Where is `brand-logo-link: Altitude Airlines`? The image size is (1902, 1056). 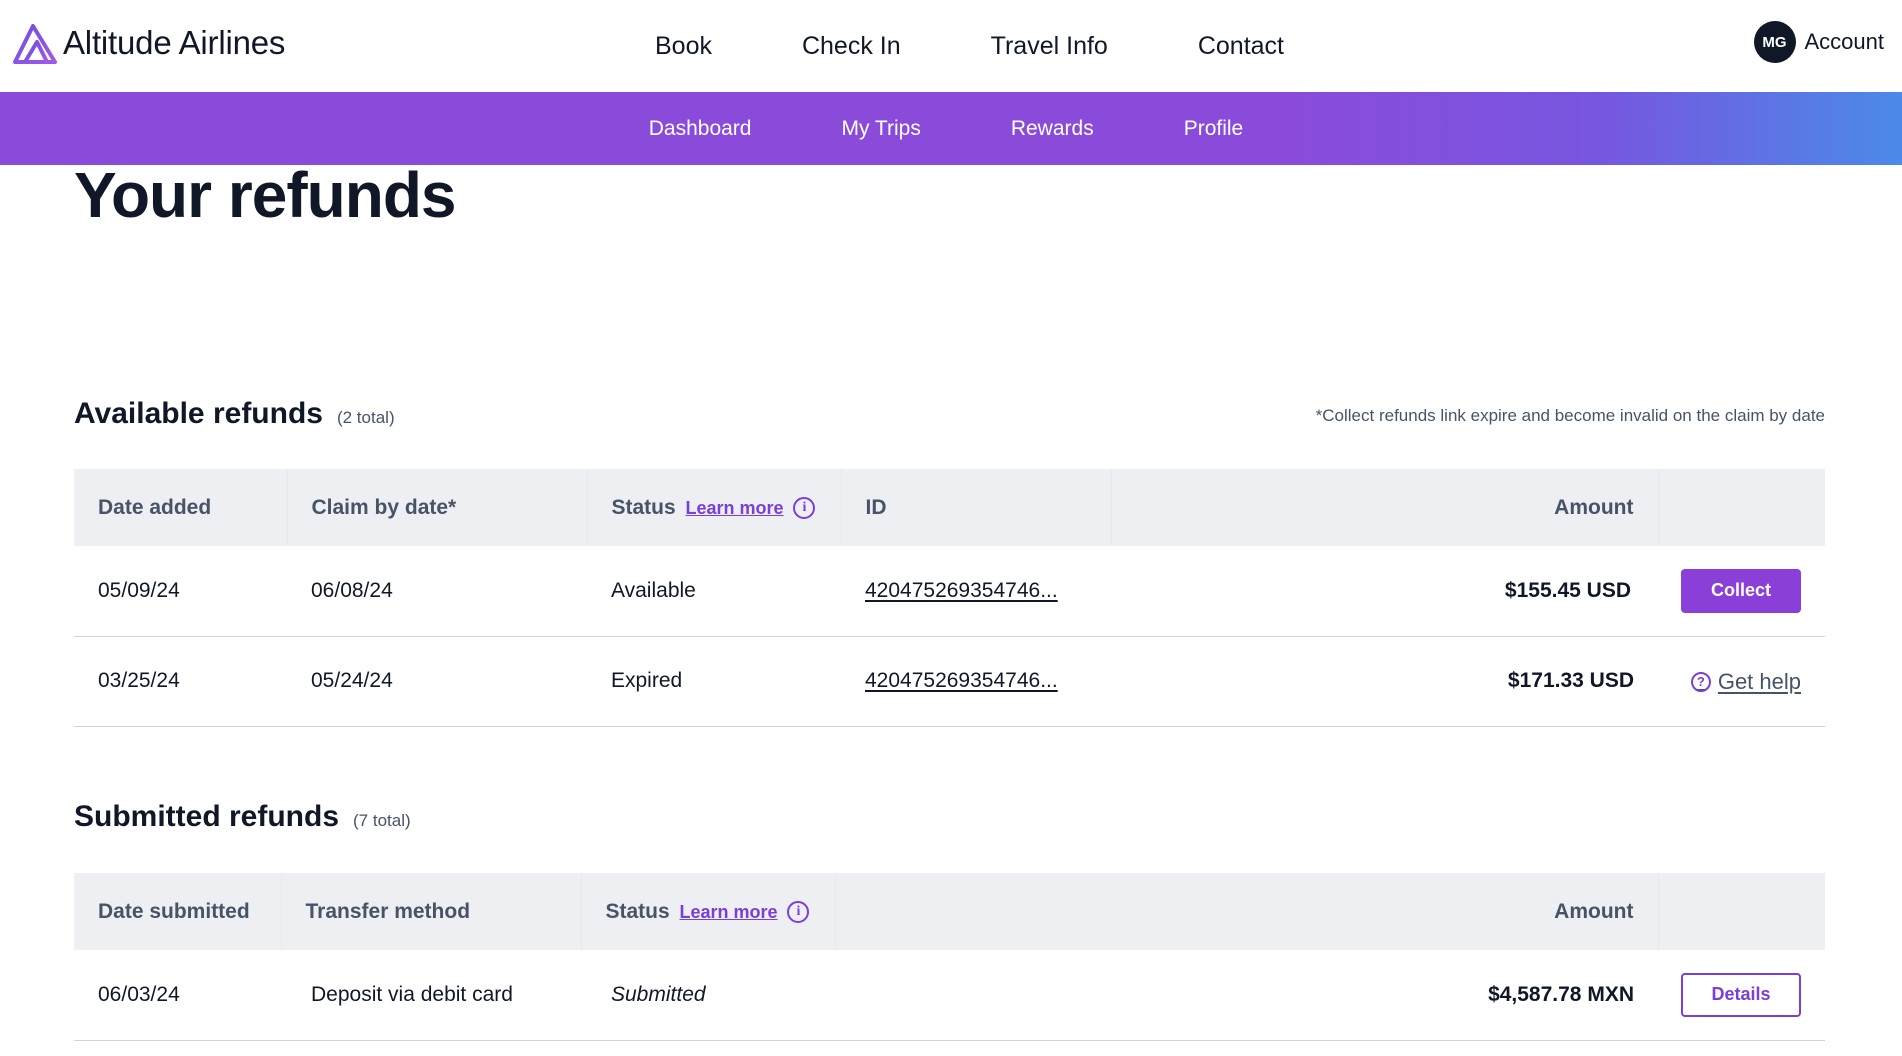 brand-logo-link: Altitude Airlines is located at coordinates (149, 43).